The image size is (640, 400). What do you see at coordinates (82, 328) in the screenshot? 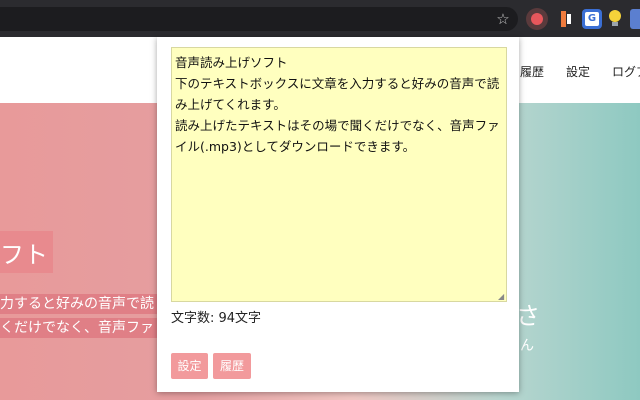
I see `hero-description-line2: くだけでなく、音声ファ` at bounding box center [82, 328].